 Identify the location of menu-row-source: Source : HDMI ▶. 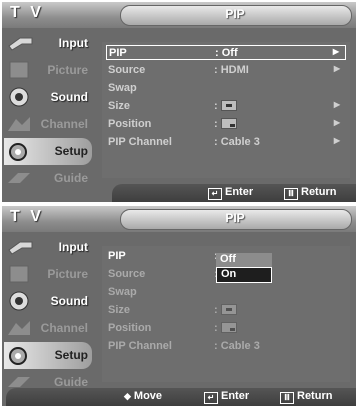
(226, 70).